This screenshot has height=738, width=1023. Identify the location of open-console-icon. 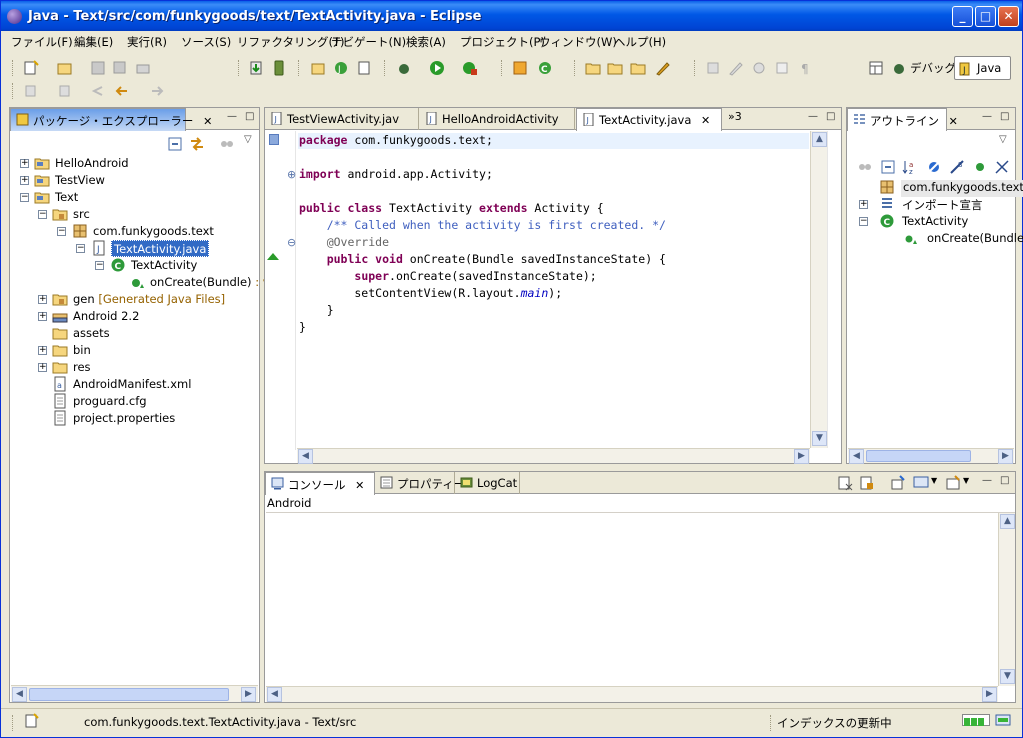
(953, 483).